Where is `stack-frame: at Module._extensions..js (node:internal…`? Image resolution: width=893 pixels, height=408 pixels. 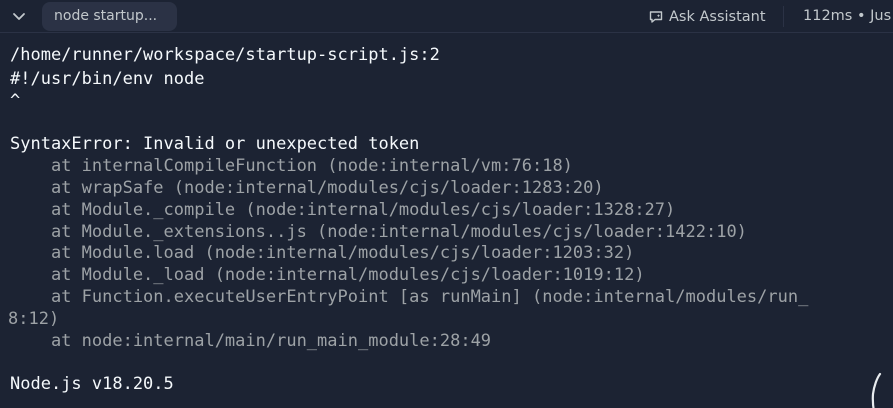 stack-frame: at Module._extensions..js (node:internal… is located at coordinates (378, 232).